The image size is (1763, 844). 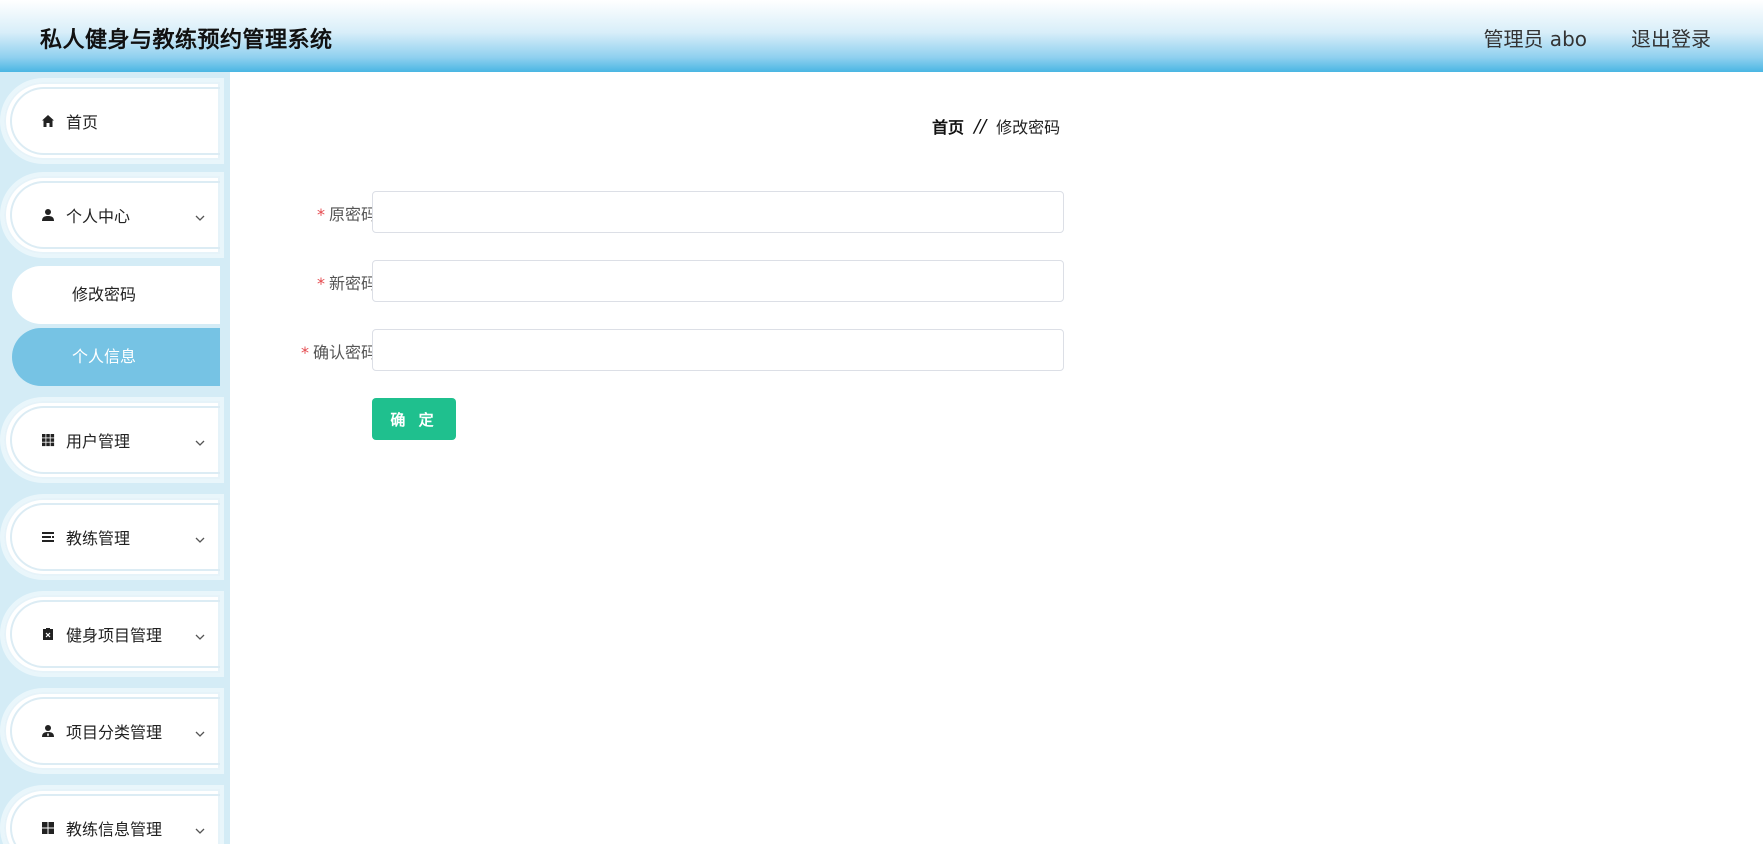 I want to click on sidebar-item-label: 教练管理, so click(x=98, y=538).